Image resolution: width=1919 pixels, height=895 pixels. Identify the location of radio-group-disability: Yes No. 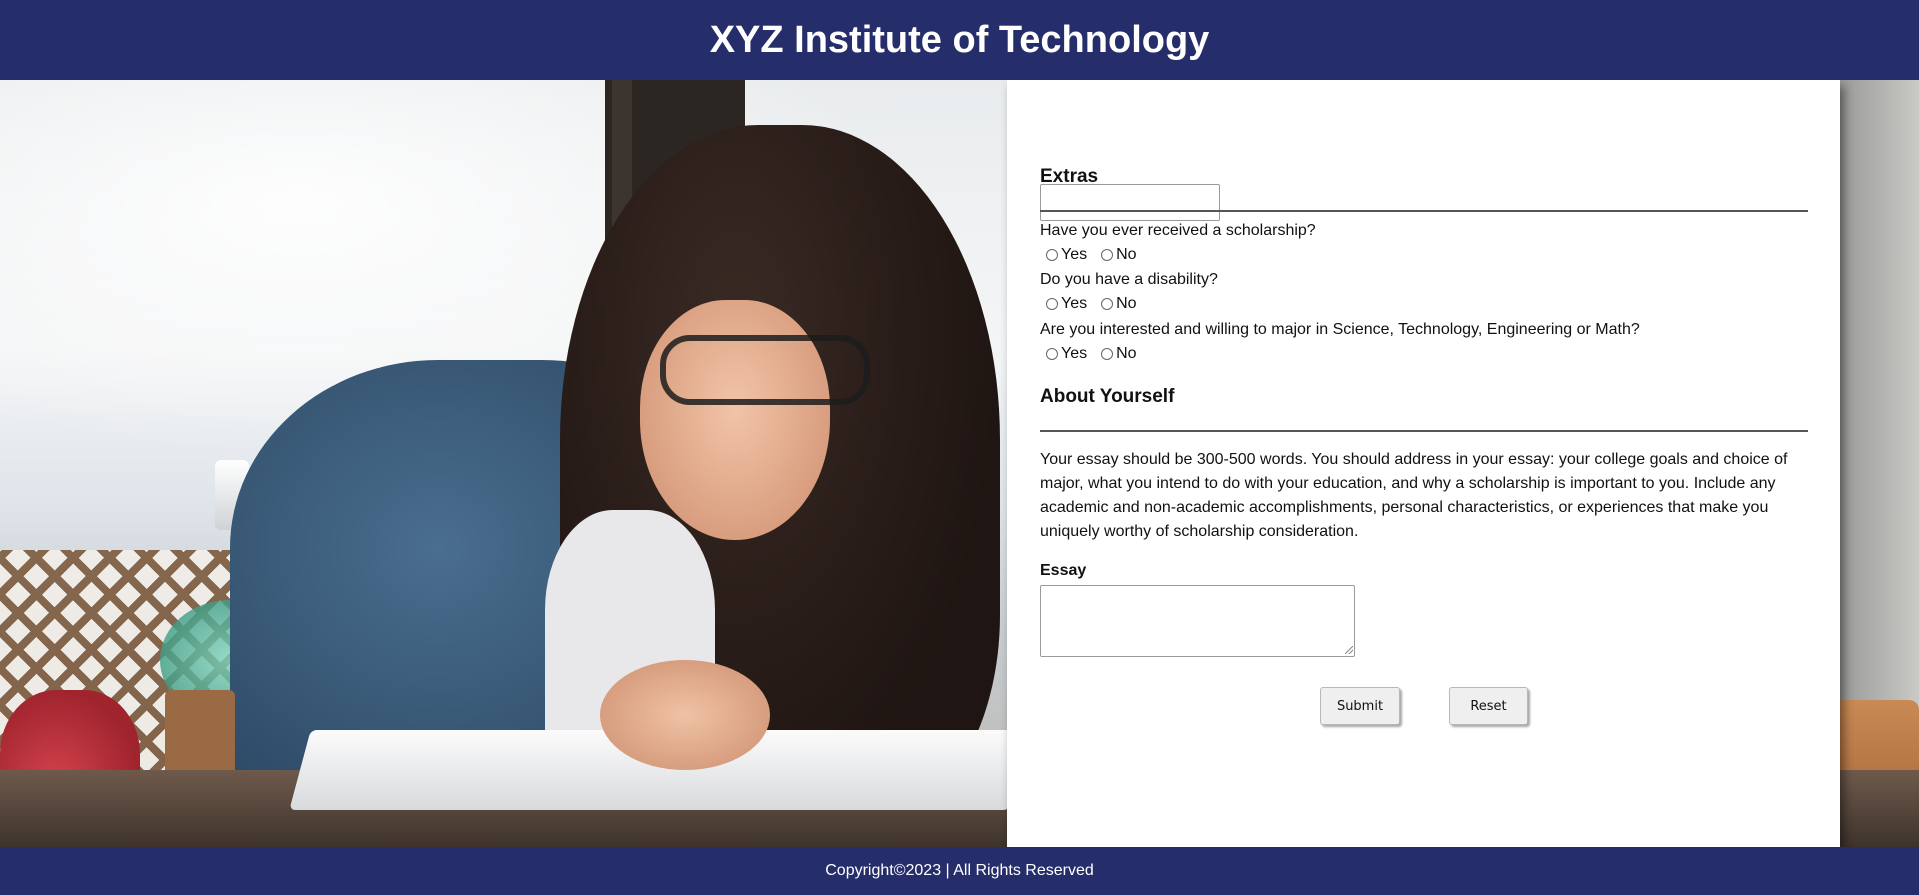
(1092, 304).